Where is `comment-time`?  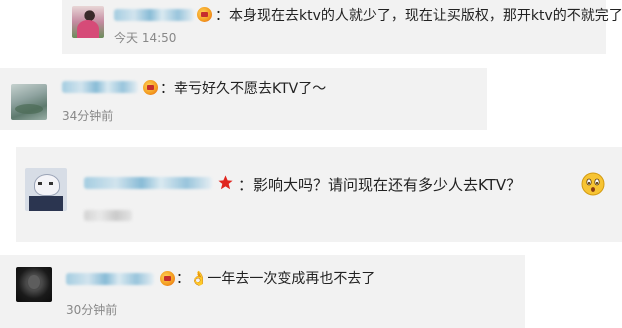 comment-time is located at coordinates (108, 215).